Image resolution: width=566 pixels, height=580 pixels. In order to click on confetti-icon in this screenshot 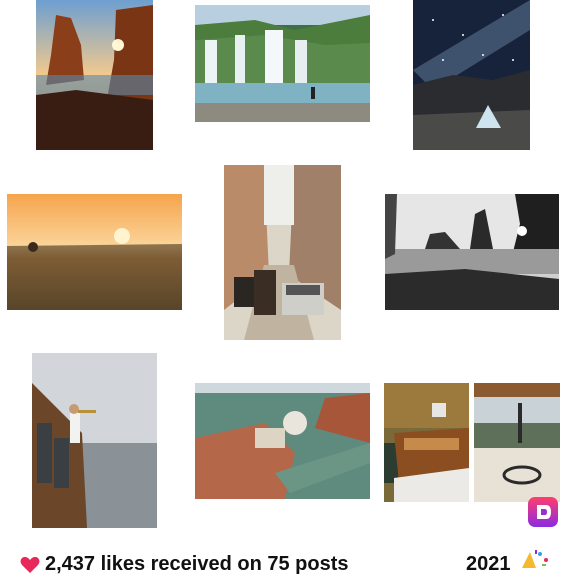, I will do `click(535, 559)`.